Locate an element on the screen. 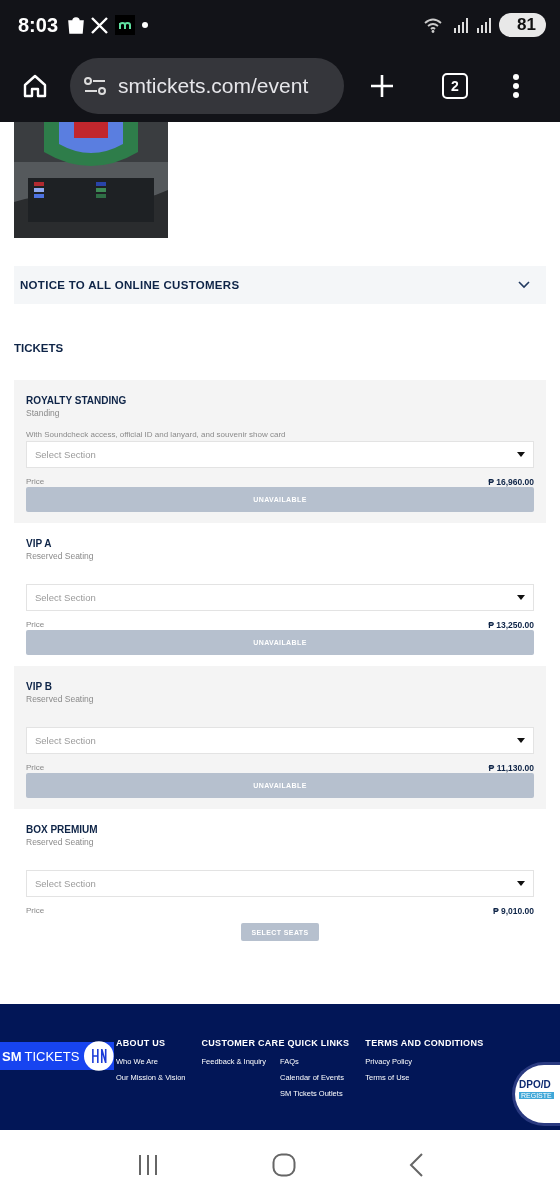  menu-icon is located at coordinates (516, 86).